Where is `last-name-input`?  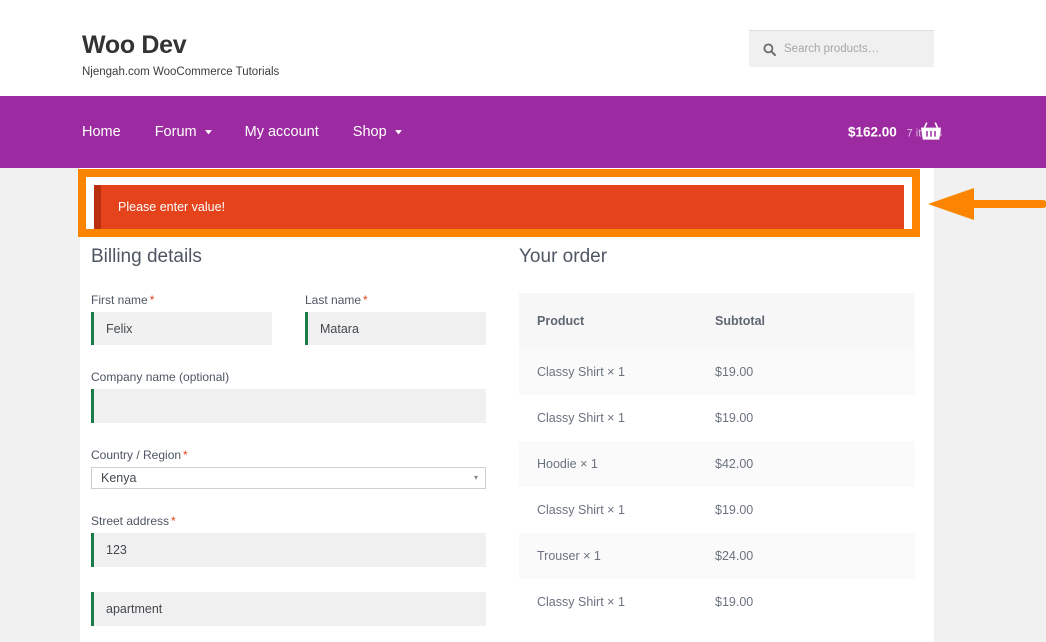
last-name-input is located at coordinates (395, 328).